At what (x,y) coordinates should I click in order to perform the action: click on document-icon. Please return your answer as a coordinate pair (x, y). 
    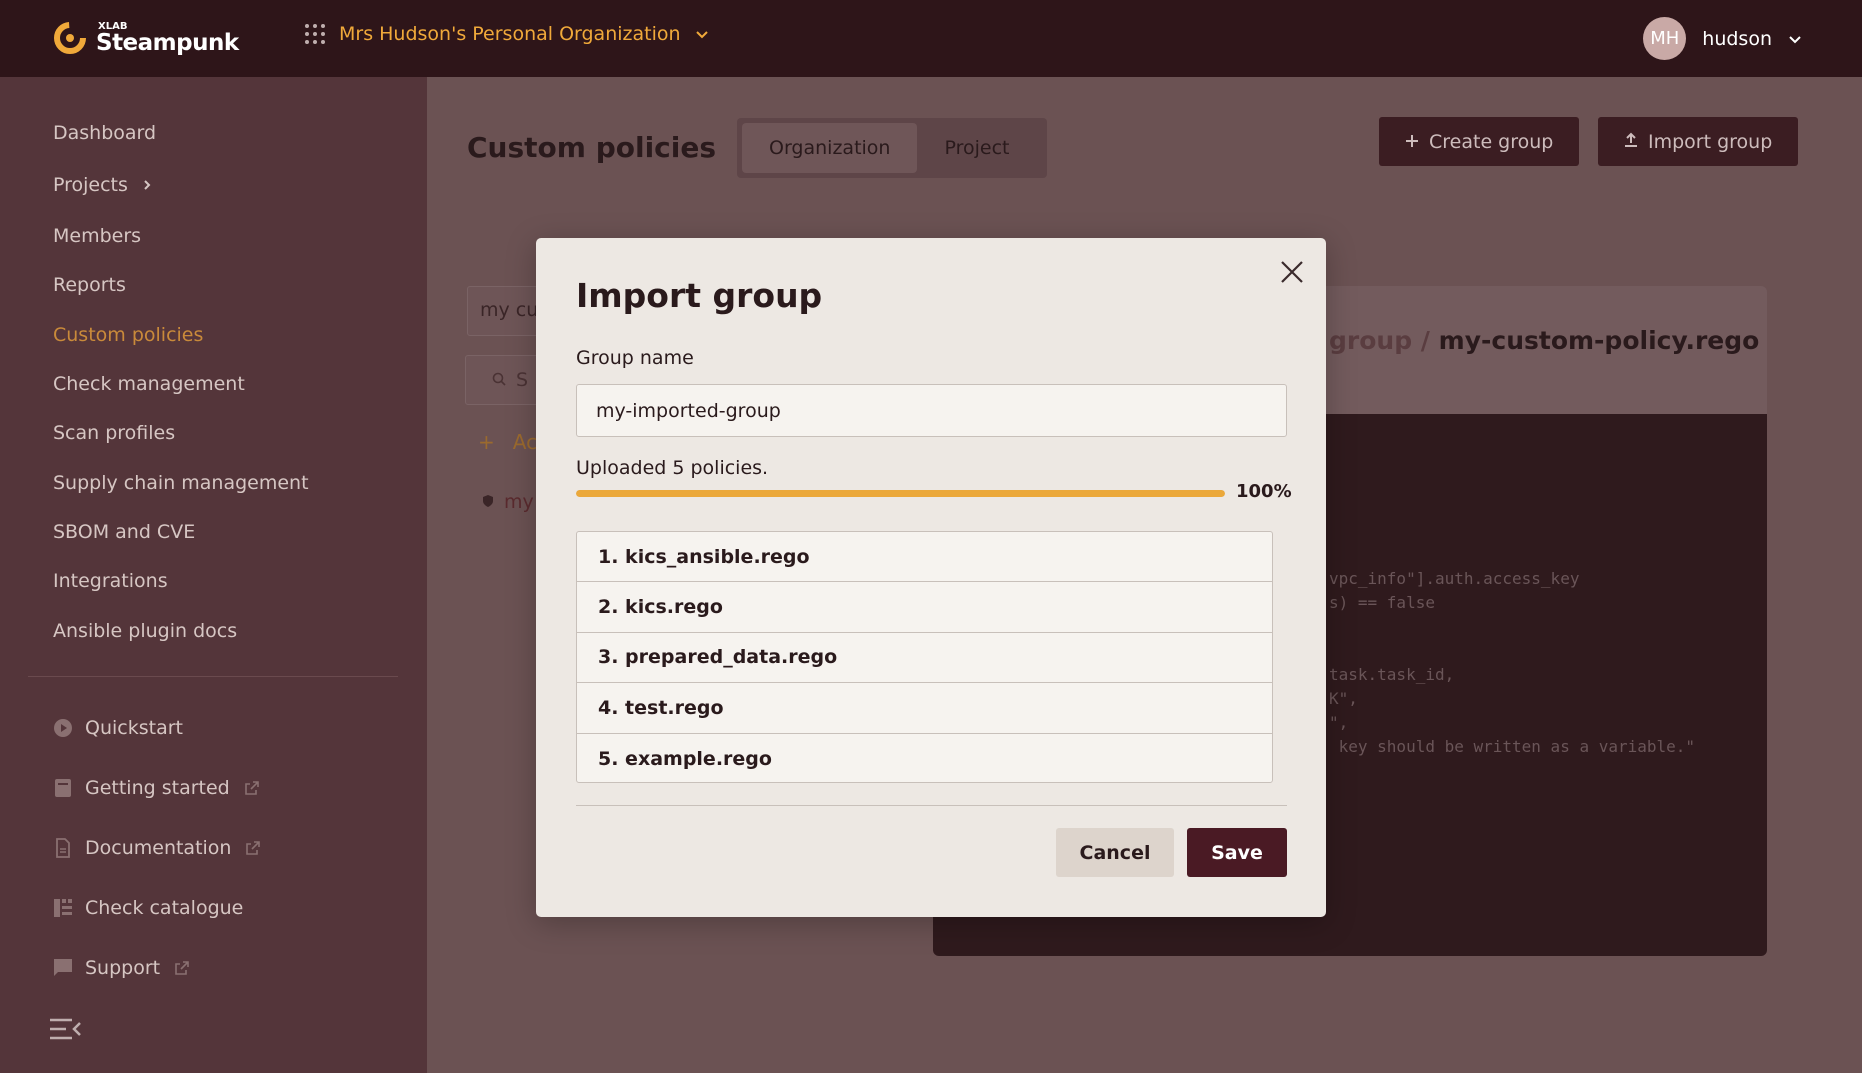
    Looking at the image, I should click on (63, 848).